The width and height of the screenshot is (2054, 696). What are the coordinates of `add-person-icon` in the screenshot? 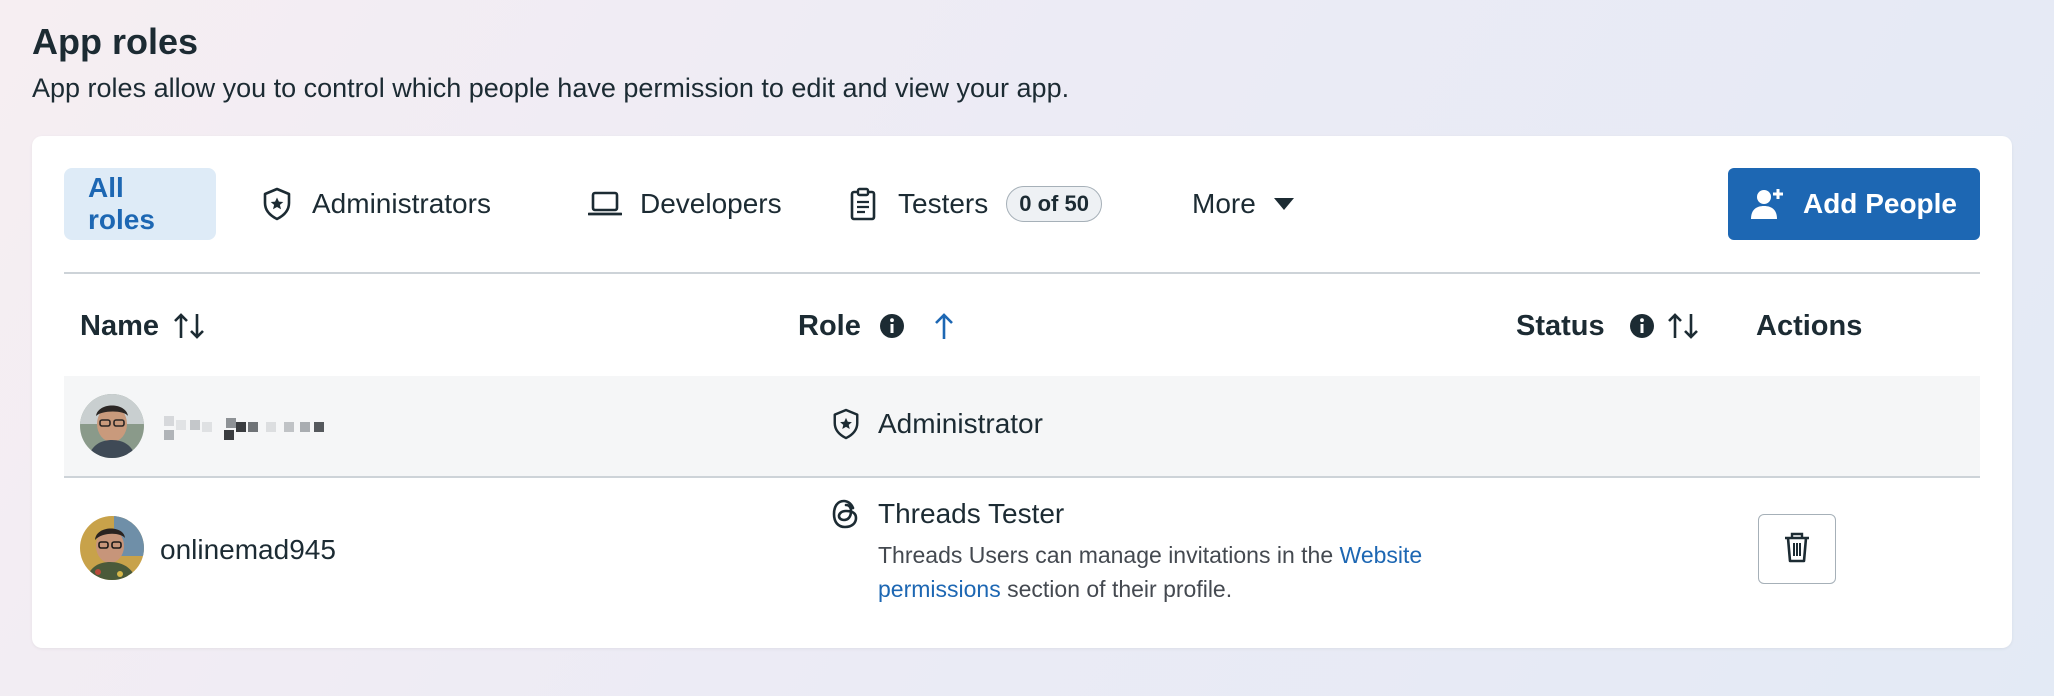 It's located at (1767, 204).